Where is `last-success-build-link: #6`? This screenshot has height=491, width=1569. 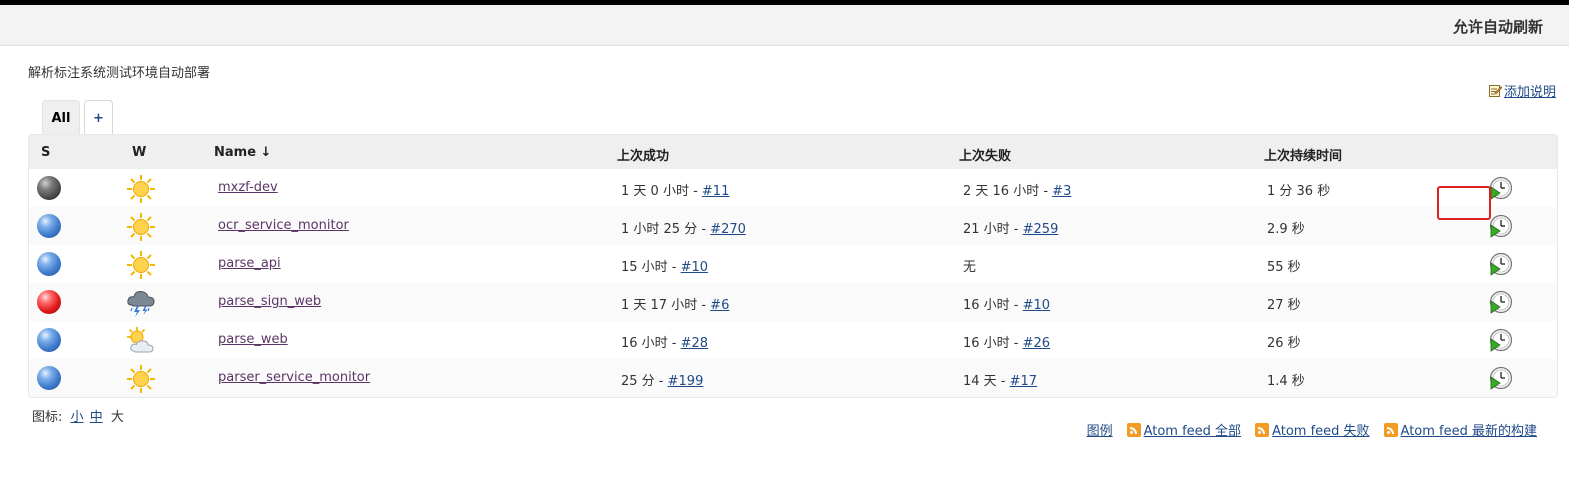
last-success-build-link: #6 is located at coordinates (719, 305).